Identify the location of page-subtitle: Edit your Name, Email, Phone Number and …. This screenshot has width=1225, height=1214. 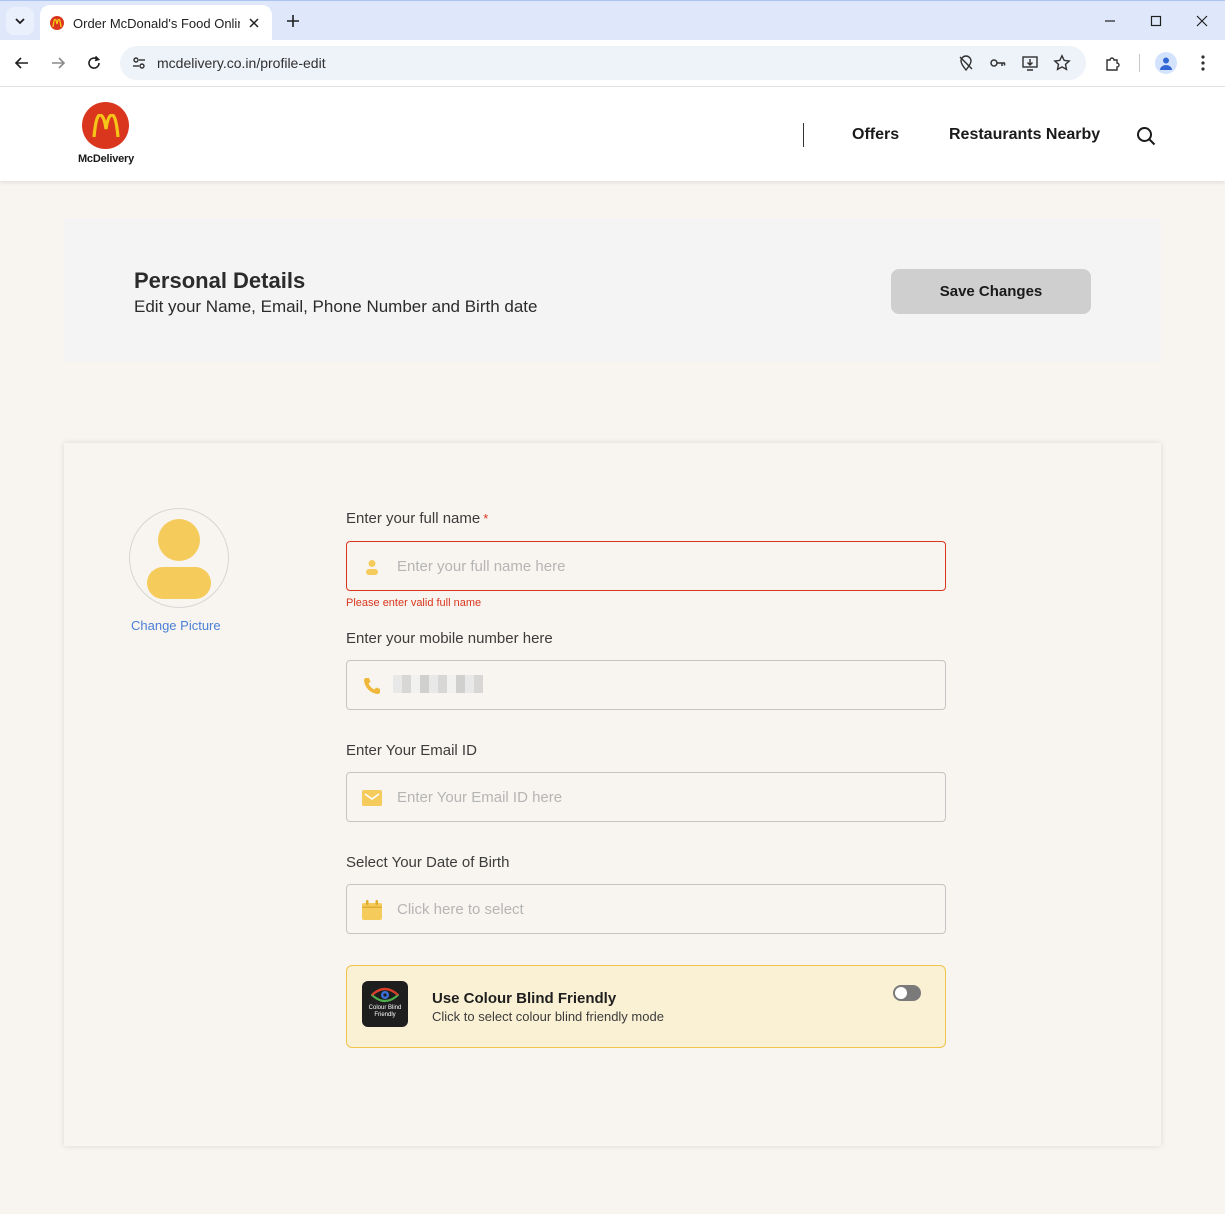
(336, 306).